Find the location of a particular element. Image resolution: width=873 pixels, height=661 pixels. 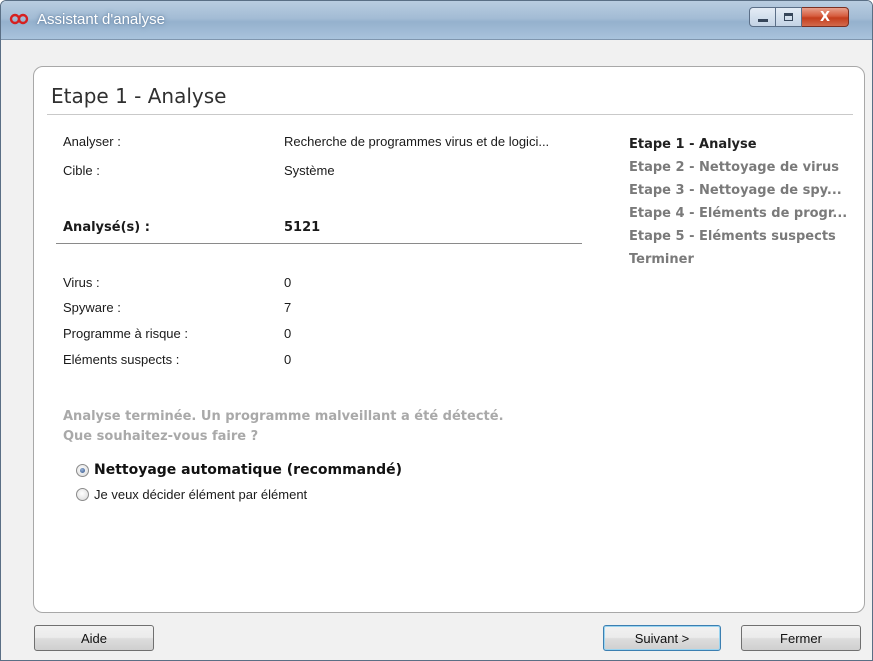

scanned-count-value: 5121 is located at coordinates (302, 227).